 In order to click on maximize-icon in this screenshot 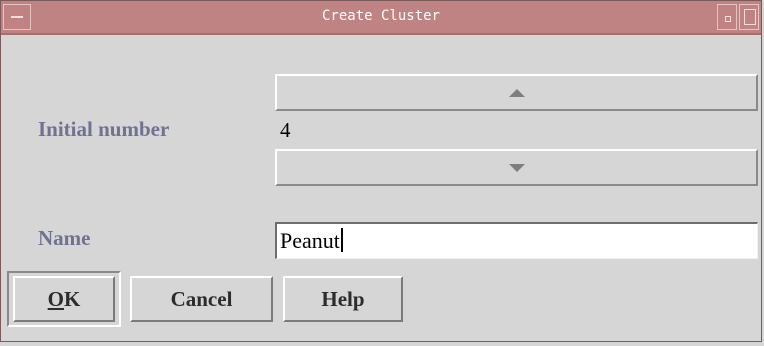, I will do `click(749, 17)`.